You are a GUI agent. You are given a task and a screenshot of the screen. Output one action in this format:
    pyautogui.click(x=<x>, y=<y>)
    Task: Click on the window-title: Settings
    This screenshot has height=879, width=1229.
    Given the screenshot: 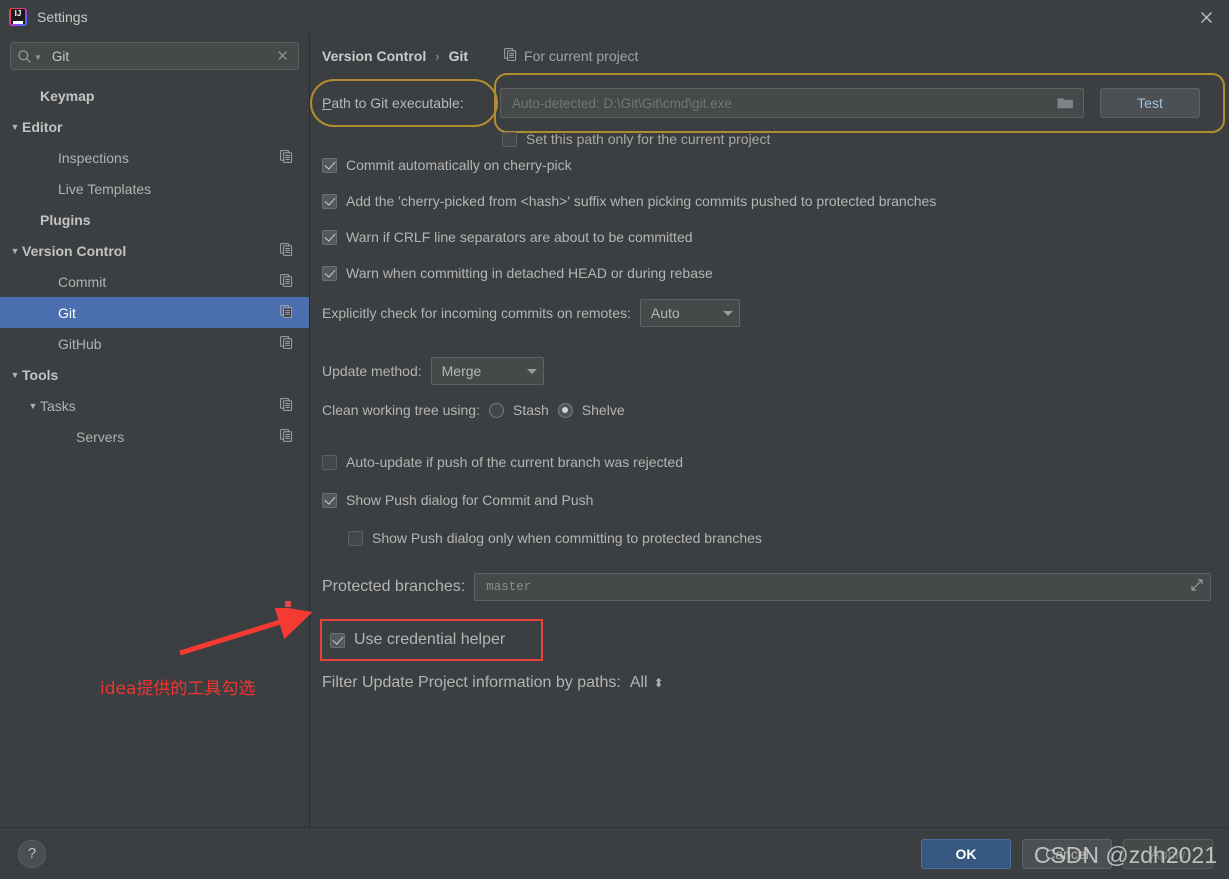 What is the action you would take?
    pyautogui.click(x=62, y=17)
    